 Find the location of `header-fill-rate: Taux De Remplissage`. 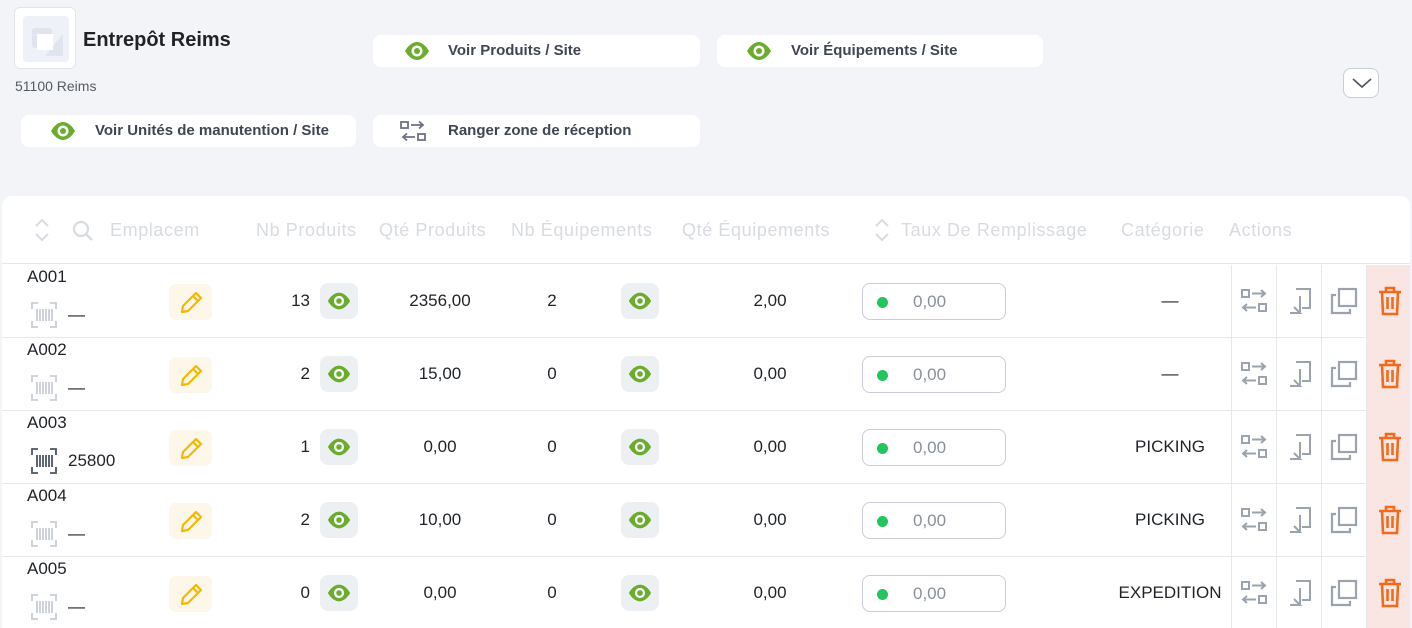

header-fill-rate: Taux De Remplissage is located at coordinates (994, 230).